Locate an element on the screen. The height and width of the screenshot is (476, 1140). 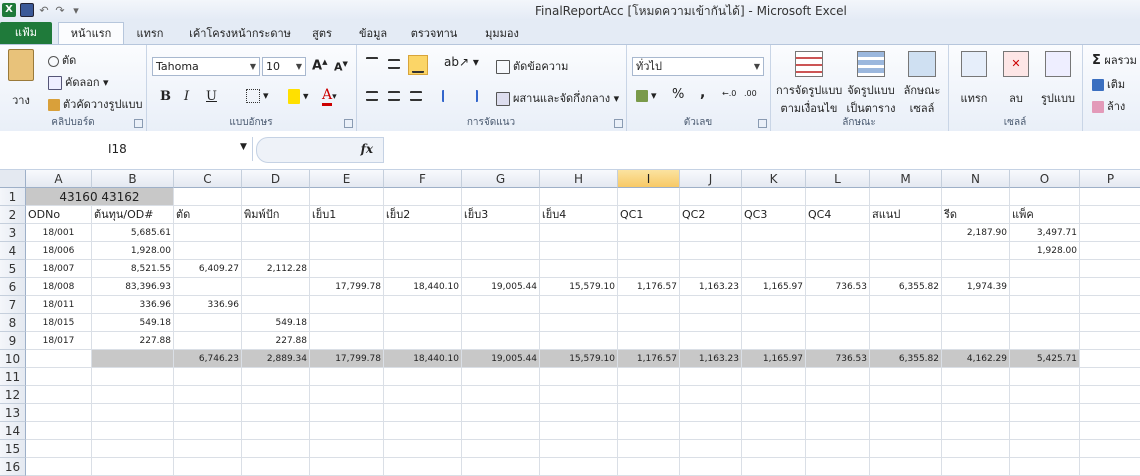
number-launcher-icon is located at coordinates (762, 123).